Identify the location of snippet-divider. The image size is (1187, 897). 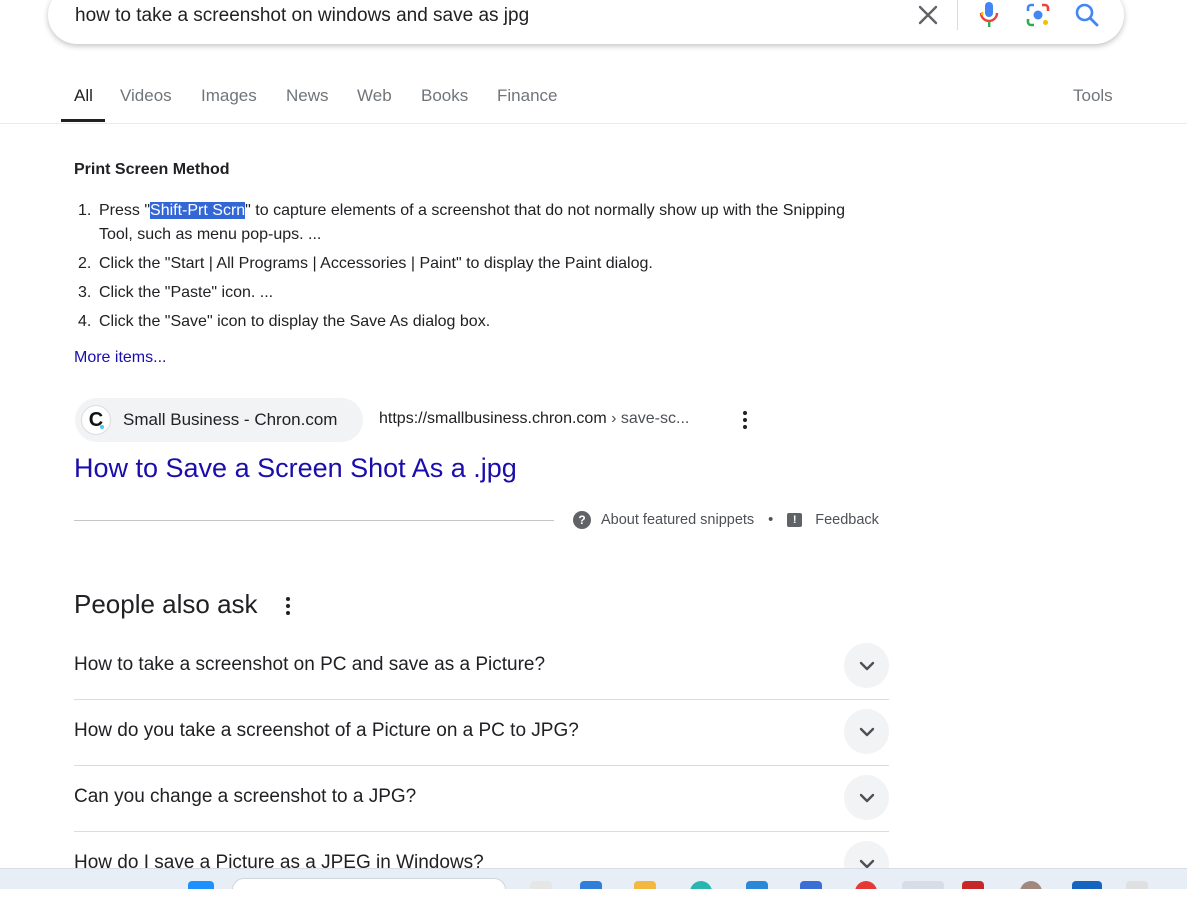
(314, 520).